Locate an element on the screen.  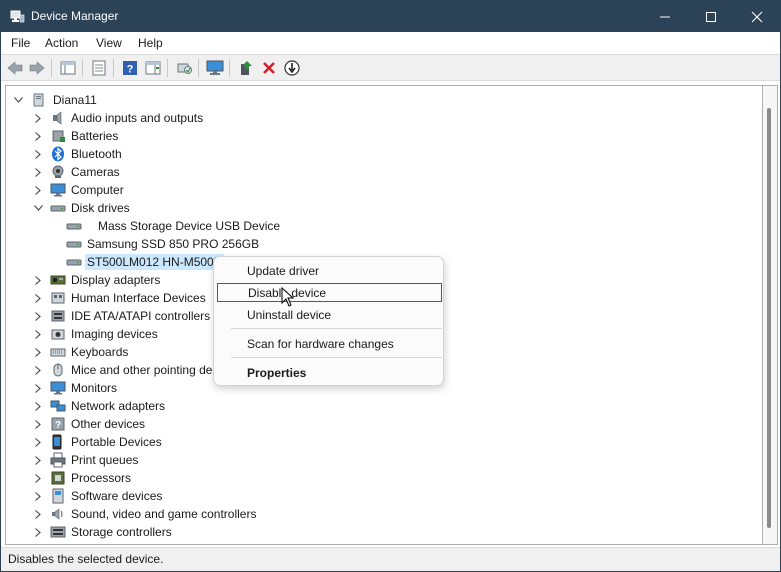
menu-help: Help is located at coordinates (150, 43).